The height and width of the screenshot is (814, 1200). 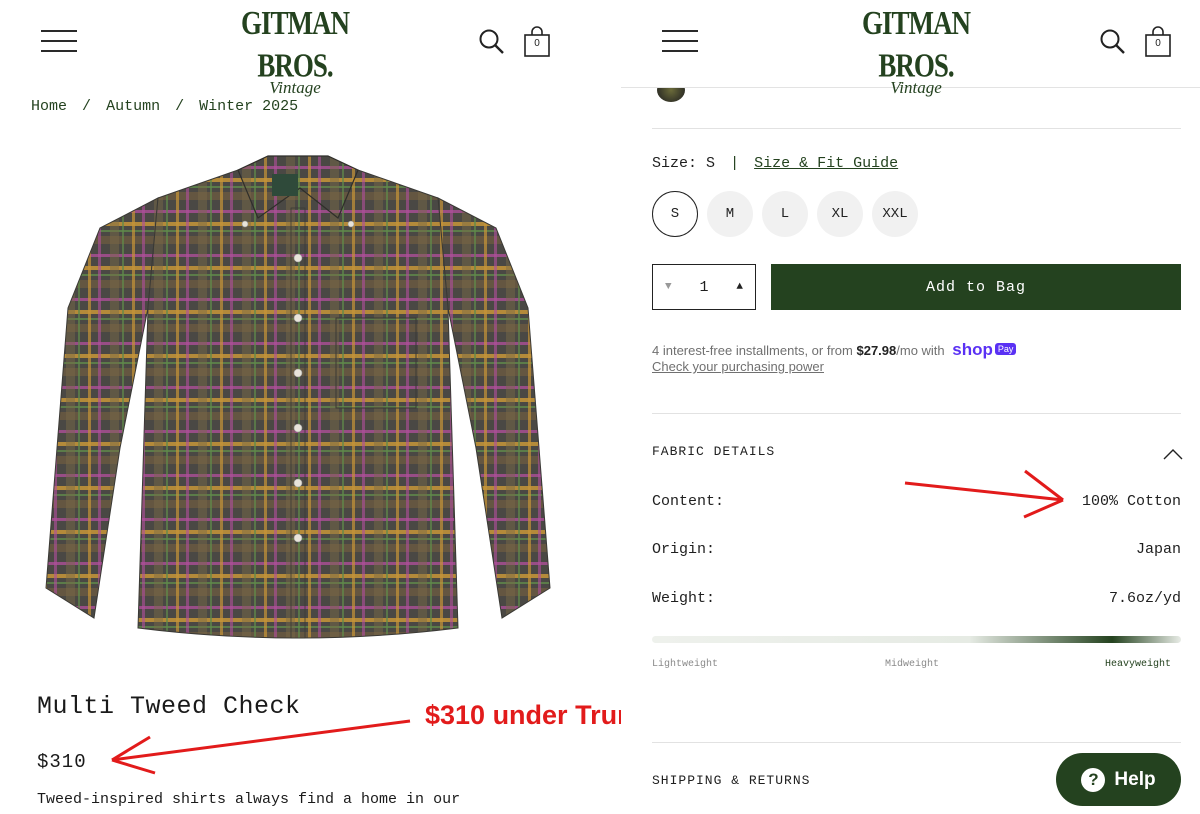 I want to click on weight-label-light: Lightweight, so click(x=685, y=664).